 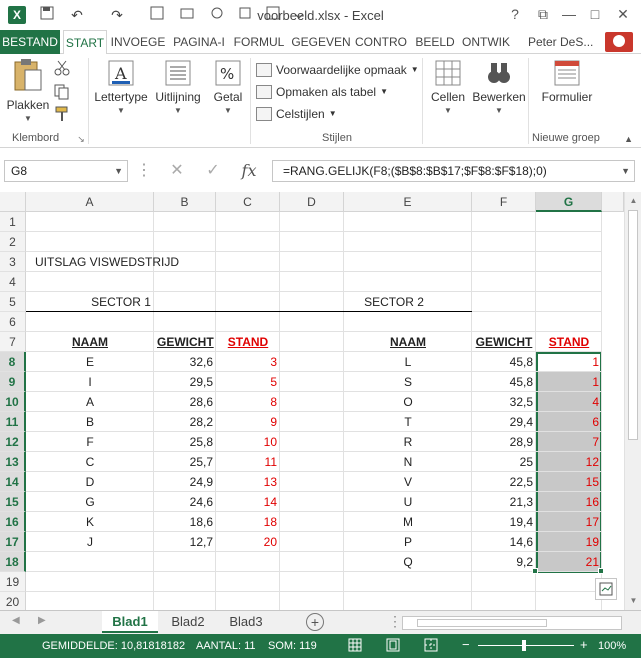 I want to click on sector2-label: SECTOR 2, so click(x=394, y=302).